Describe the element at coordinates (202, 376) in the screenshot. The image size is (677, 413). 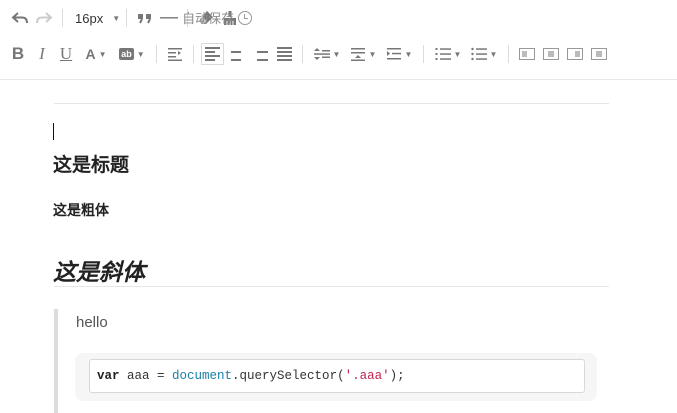
I see `code-object: document` at that location.